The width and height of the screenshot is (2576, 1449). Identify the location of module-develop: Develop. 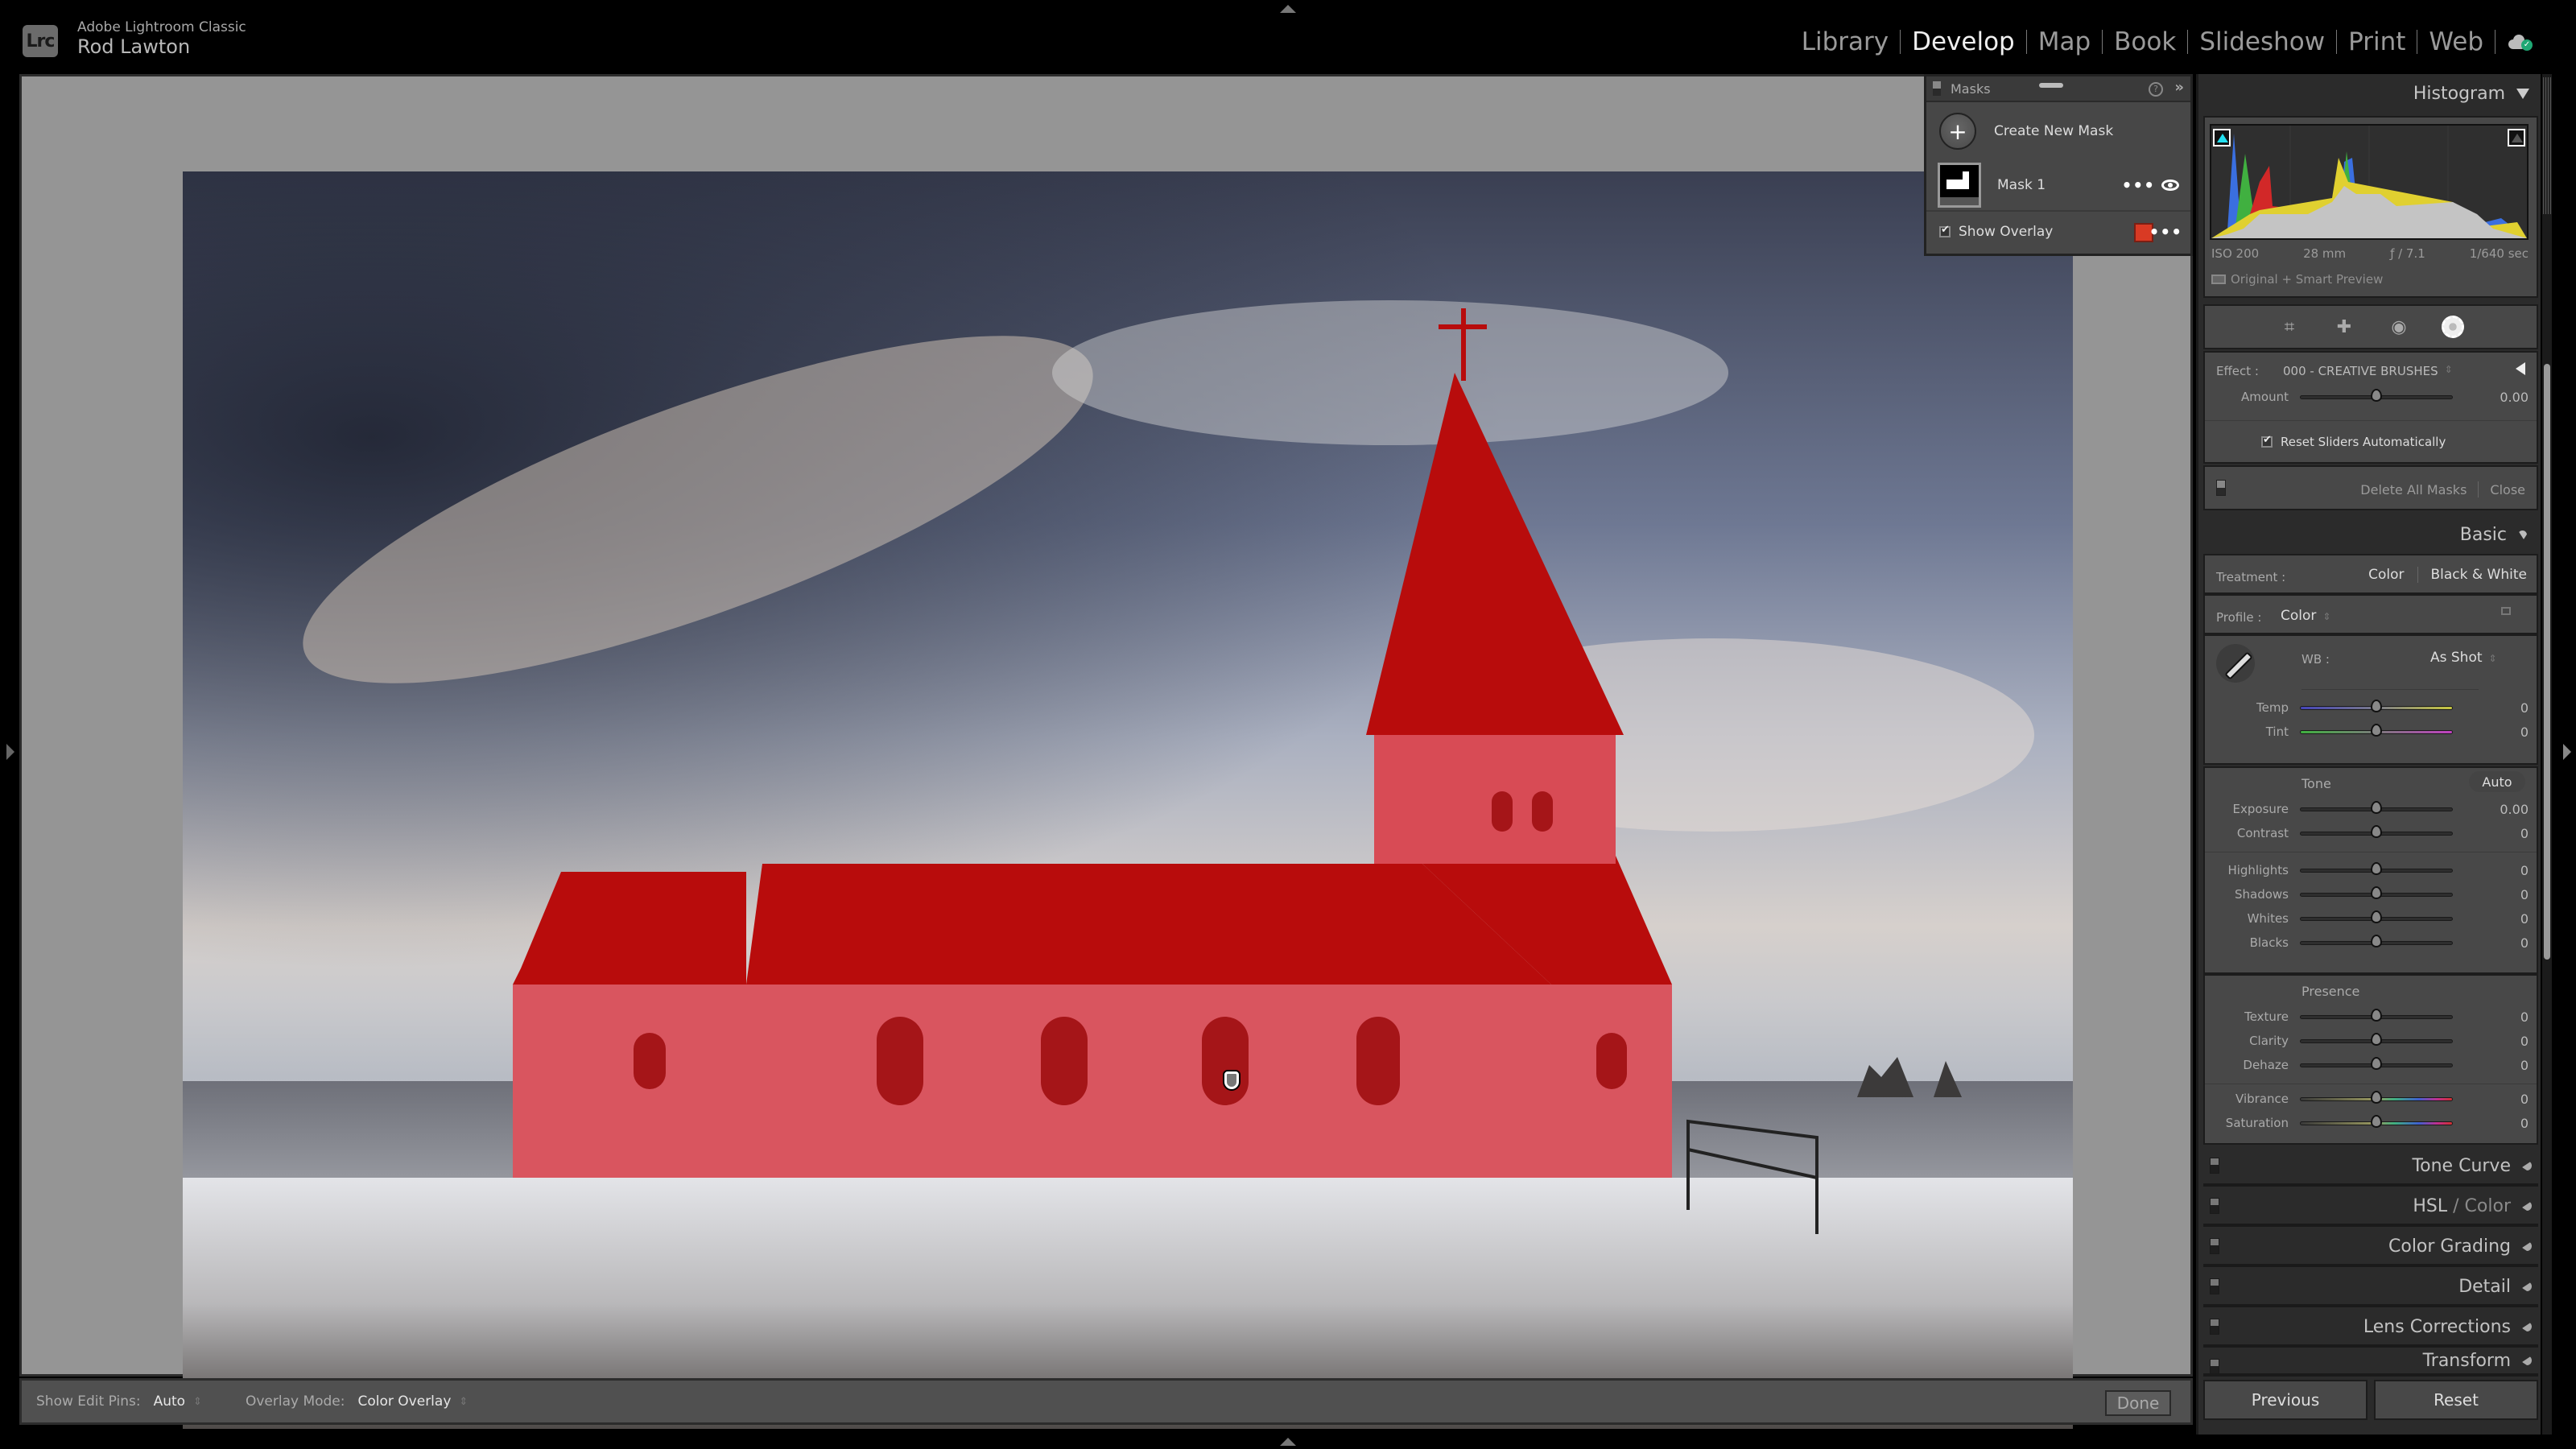
(1963, 41).